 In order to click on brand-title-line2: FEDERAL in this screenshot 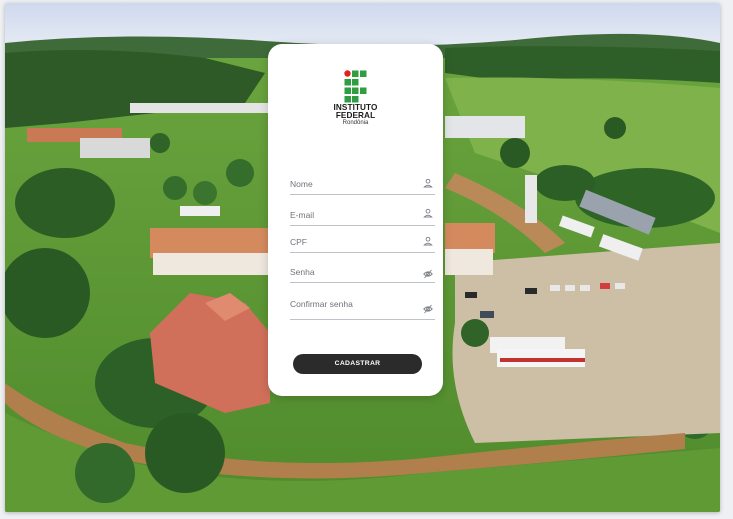, I will do `click(355, 115)`.